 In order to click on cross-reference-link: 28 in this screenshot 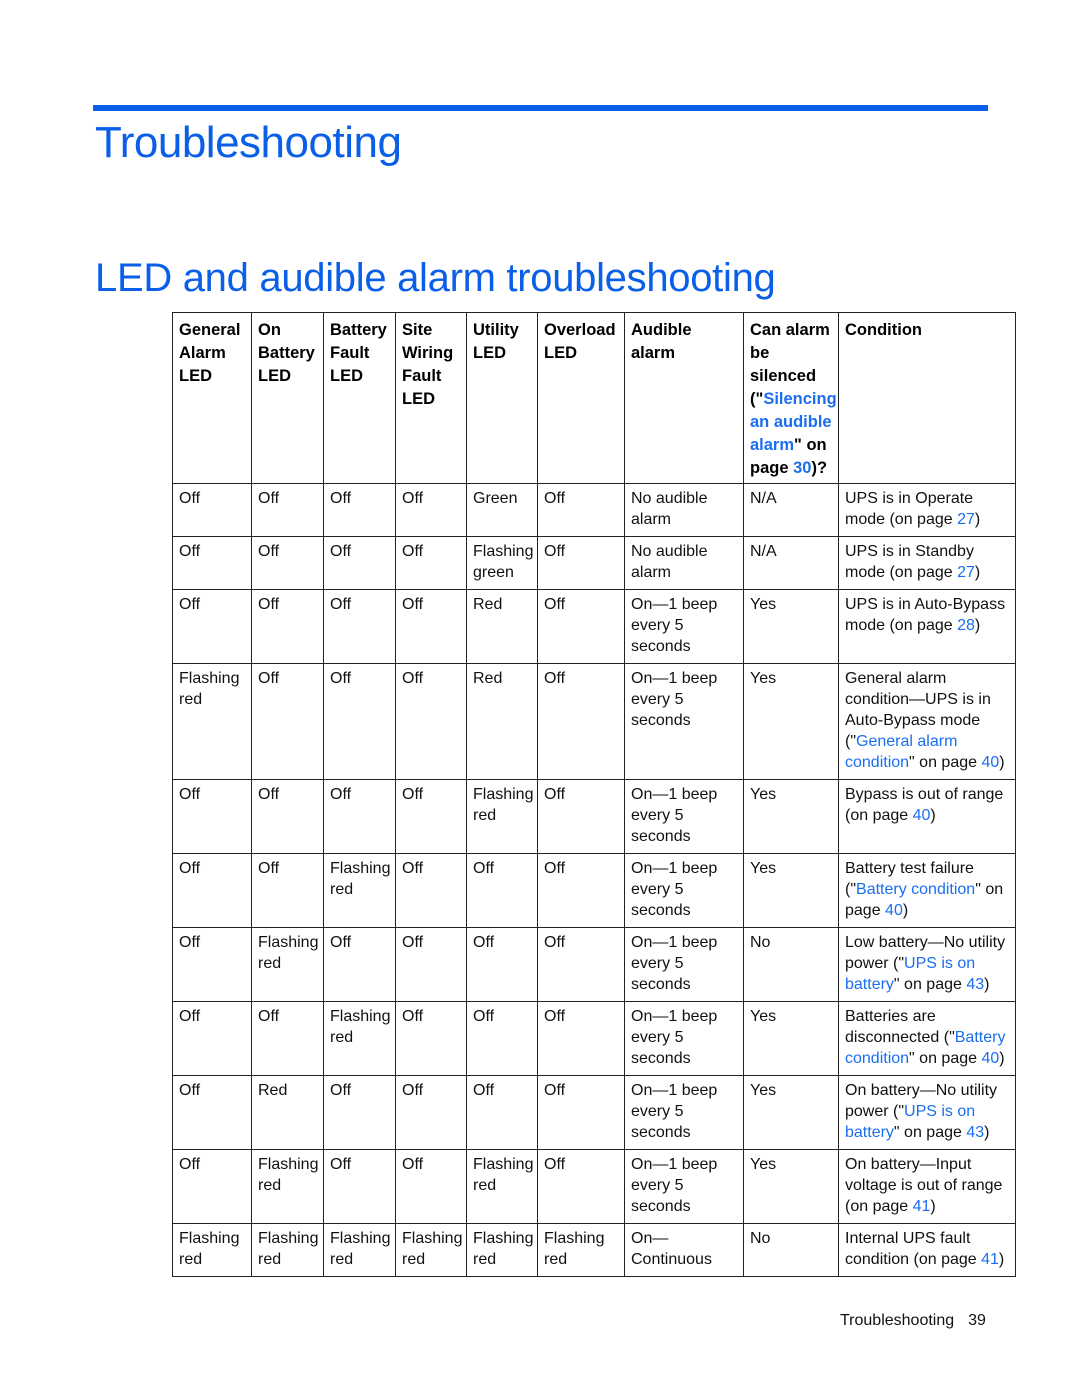, I will do `click(966, 625)`.